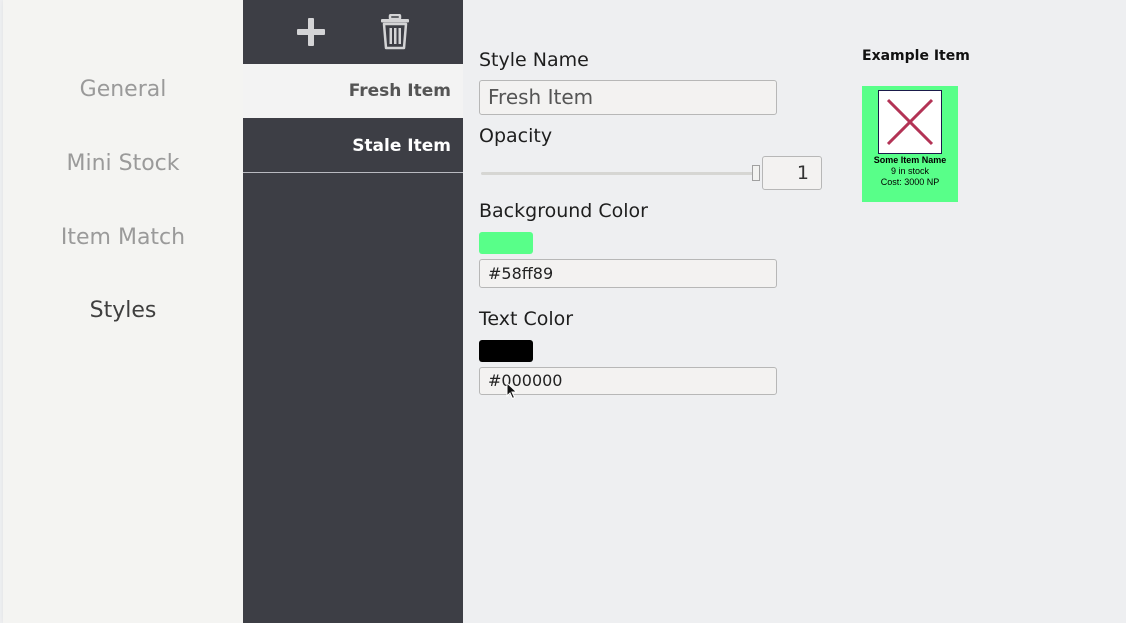  What do you see at coordinates (123, 163) in the screenshot?
I see `nav-item-mini-stock: Mini Stock` at bounding box center [123, 163].